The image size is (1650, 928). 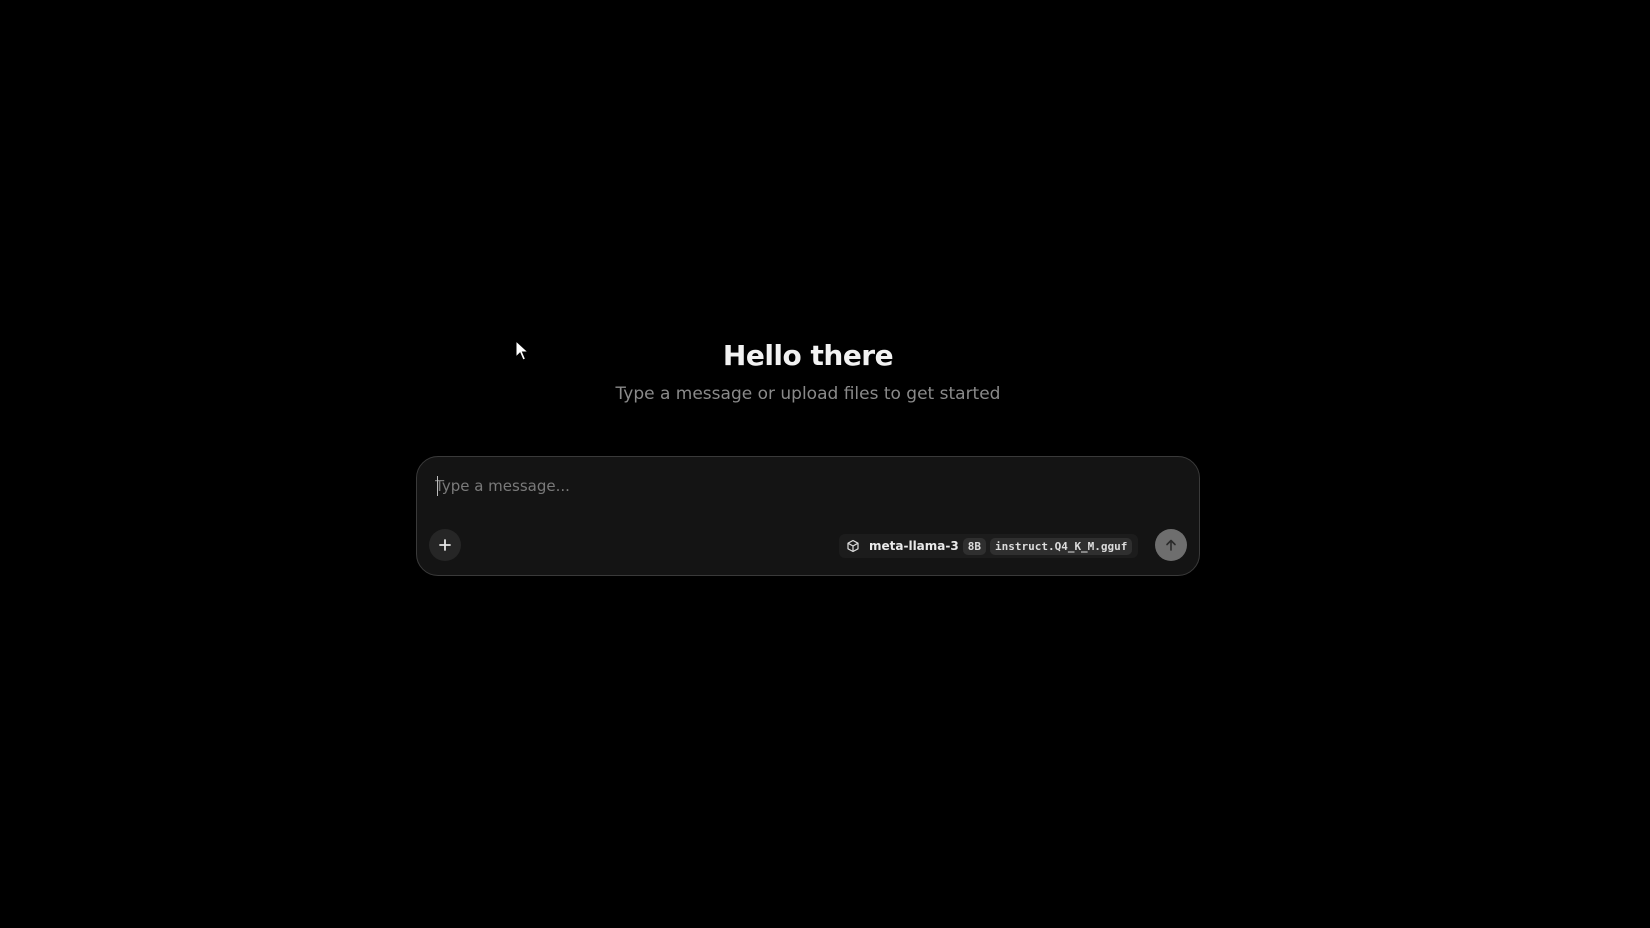 I want to click on welcome-title: Hello there, so click(x=808, y=355).